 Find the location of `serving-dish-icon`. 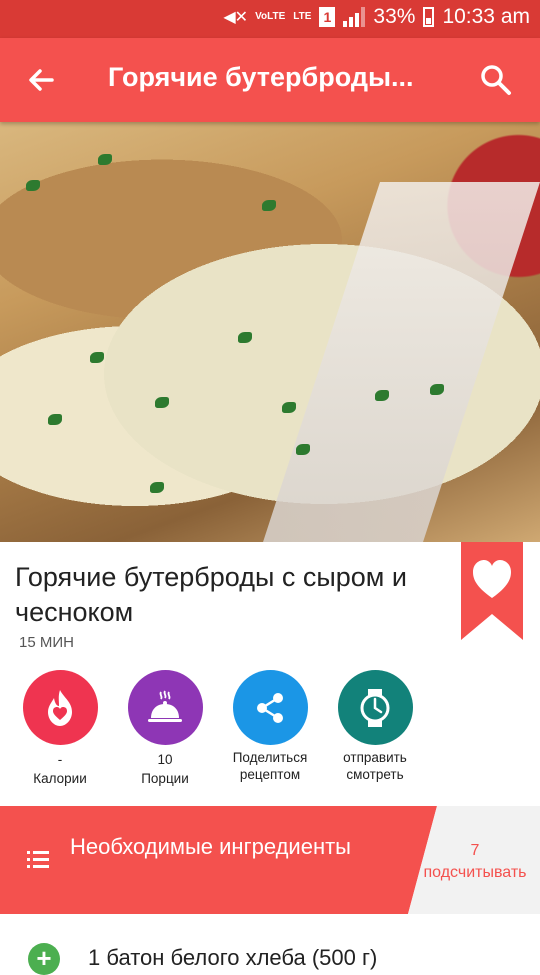

serving-dish-icon is located at coordinates (165, 707).